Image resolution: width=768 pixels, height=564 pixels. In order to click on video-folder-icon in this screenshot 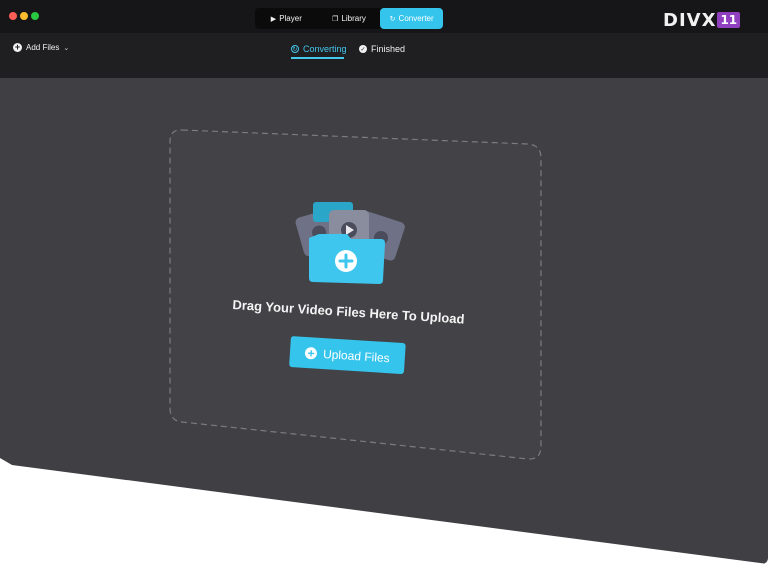, I will do `click(350, 243)`.